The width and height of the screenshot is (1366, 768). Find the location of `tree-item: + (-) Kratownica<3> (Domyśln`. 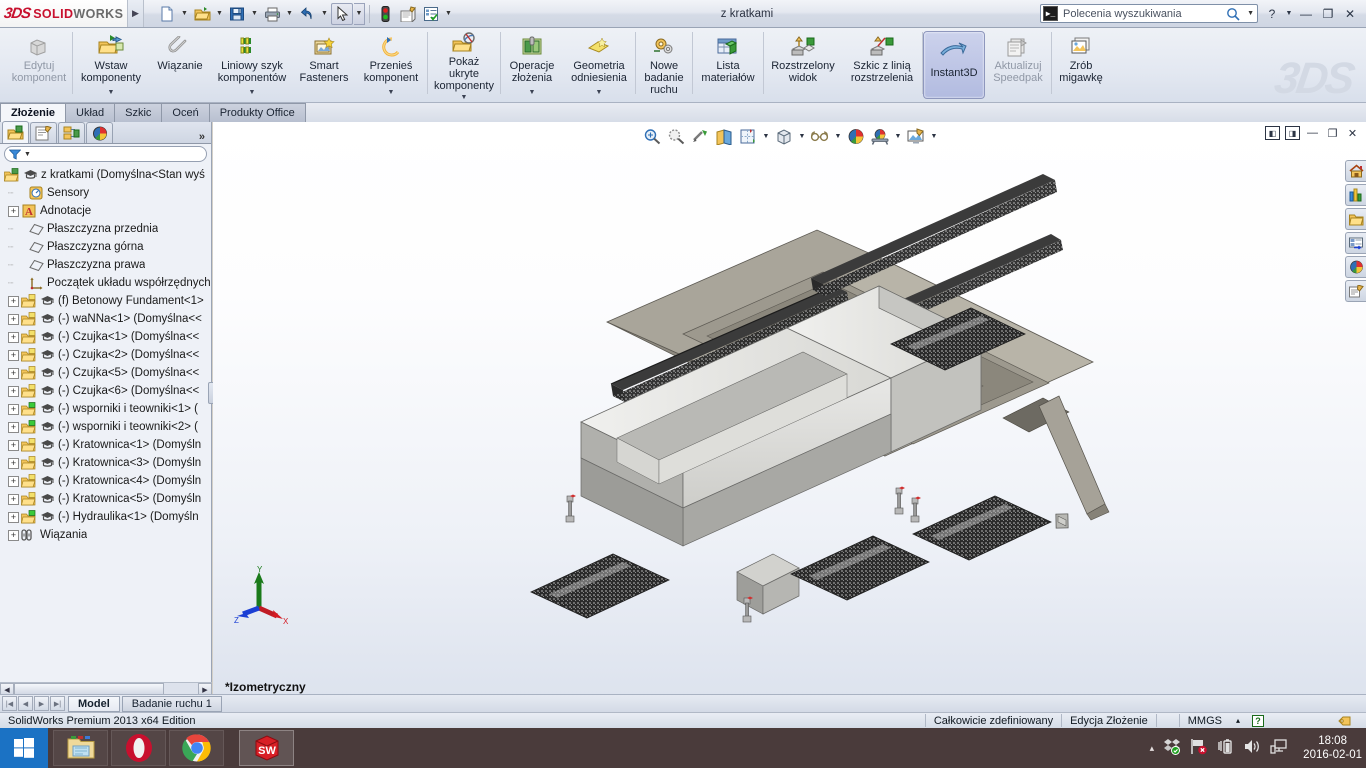

tree-item: + (-) Kratownica<3> (Domyśln is located at coordinates (106, 463).